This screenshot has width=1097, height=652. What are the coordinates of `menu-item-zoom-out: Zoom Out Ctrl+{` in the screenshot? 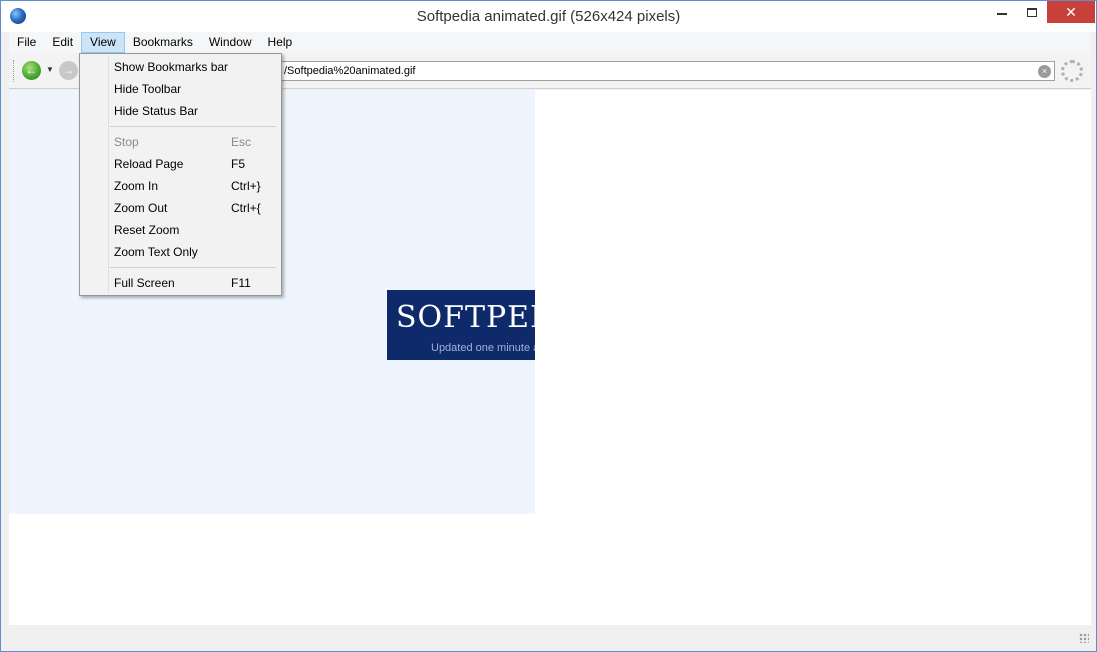 It's located at (180, 208).